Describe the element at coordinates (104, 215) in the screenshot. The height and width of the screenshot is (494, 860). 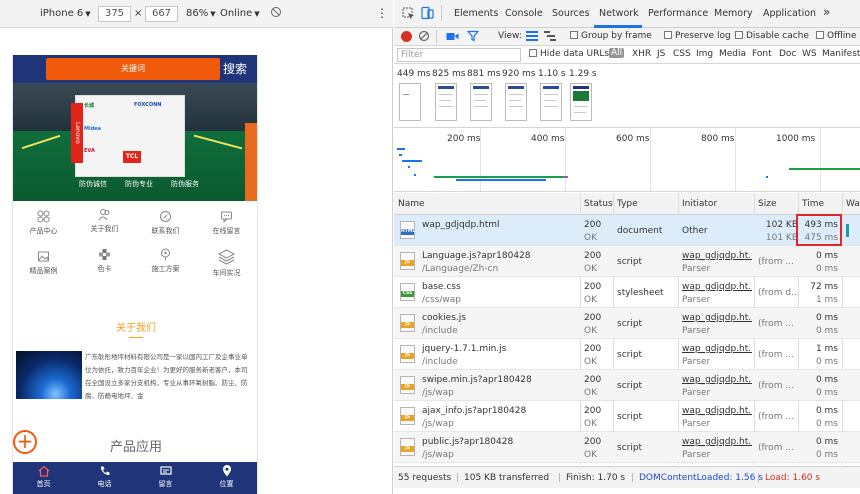
I see `people-icon` at that location.